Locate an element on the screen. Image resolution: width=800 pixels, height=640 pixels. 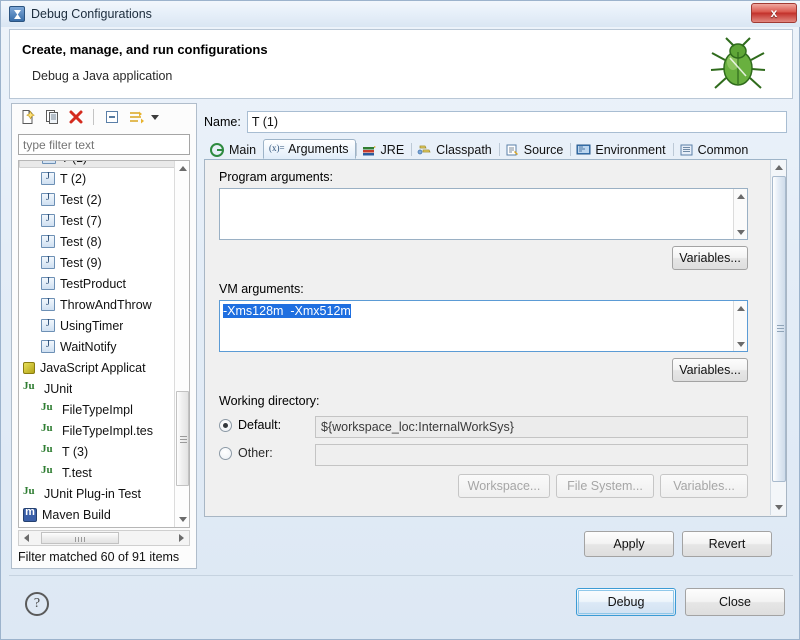
revert-button: Revert is located at coordinates (727, 544).